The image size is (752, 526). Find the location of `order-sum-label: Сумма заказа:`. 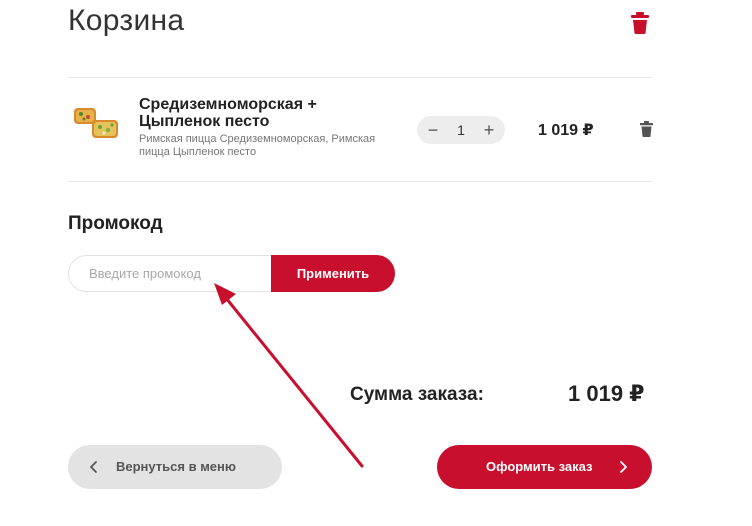

order-sum-label: Сумма заказа: is located at coordinates (417, 394).